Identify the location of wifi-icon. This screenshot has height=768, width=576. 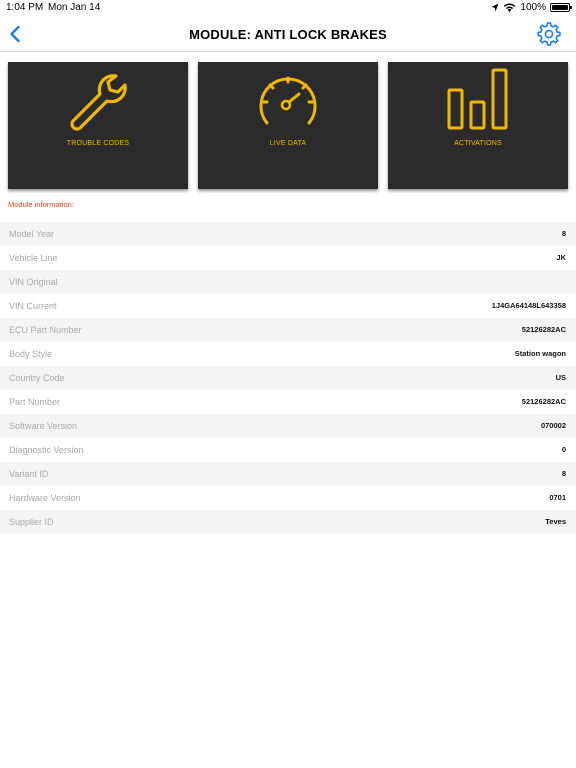
(510, 7).